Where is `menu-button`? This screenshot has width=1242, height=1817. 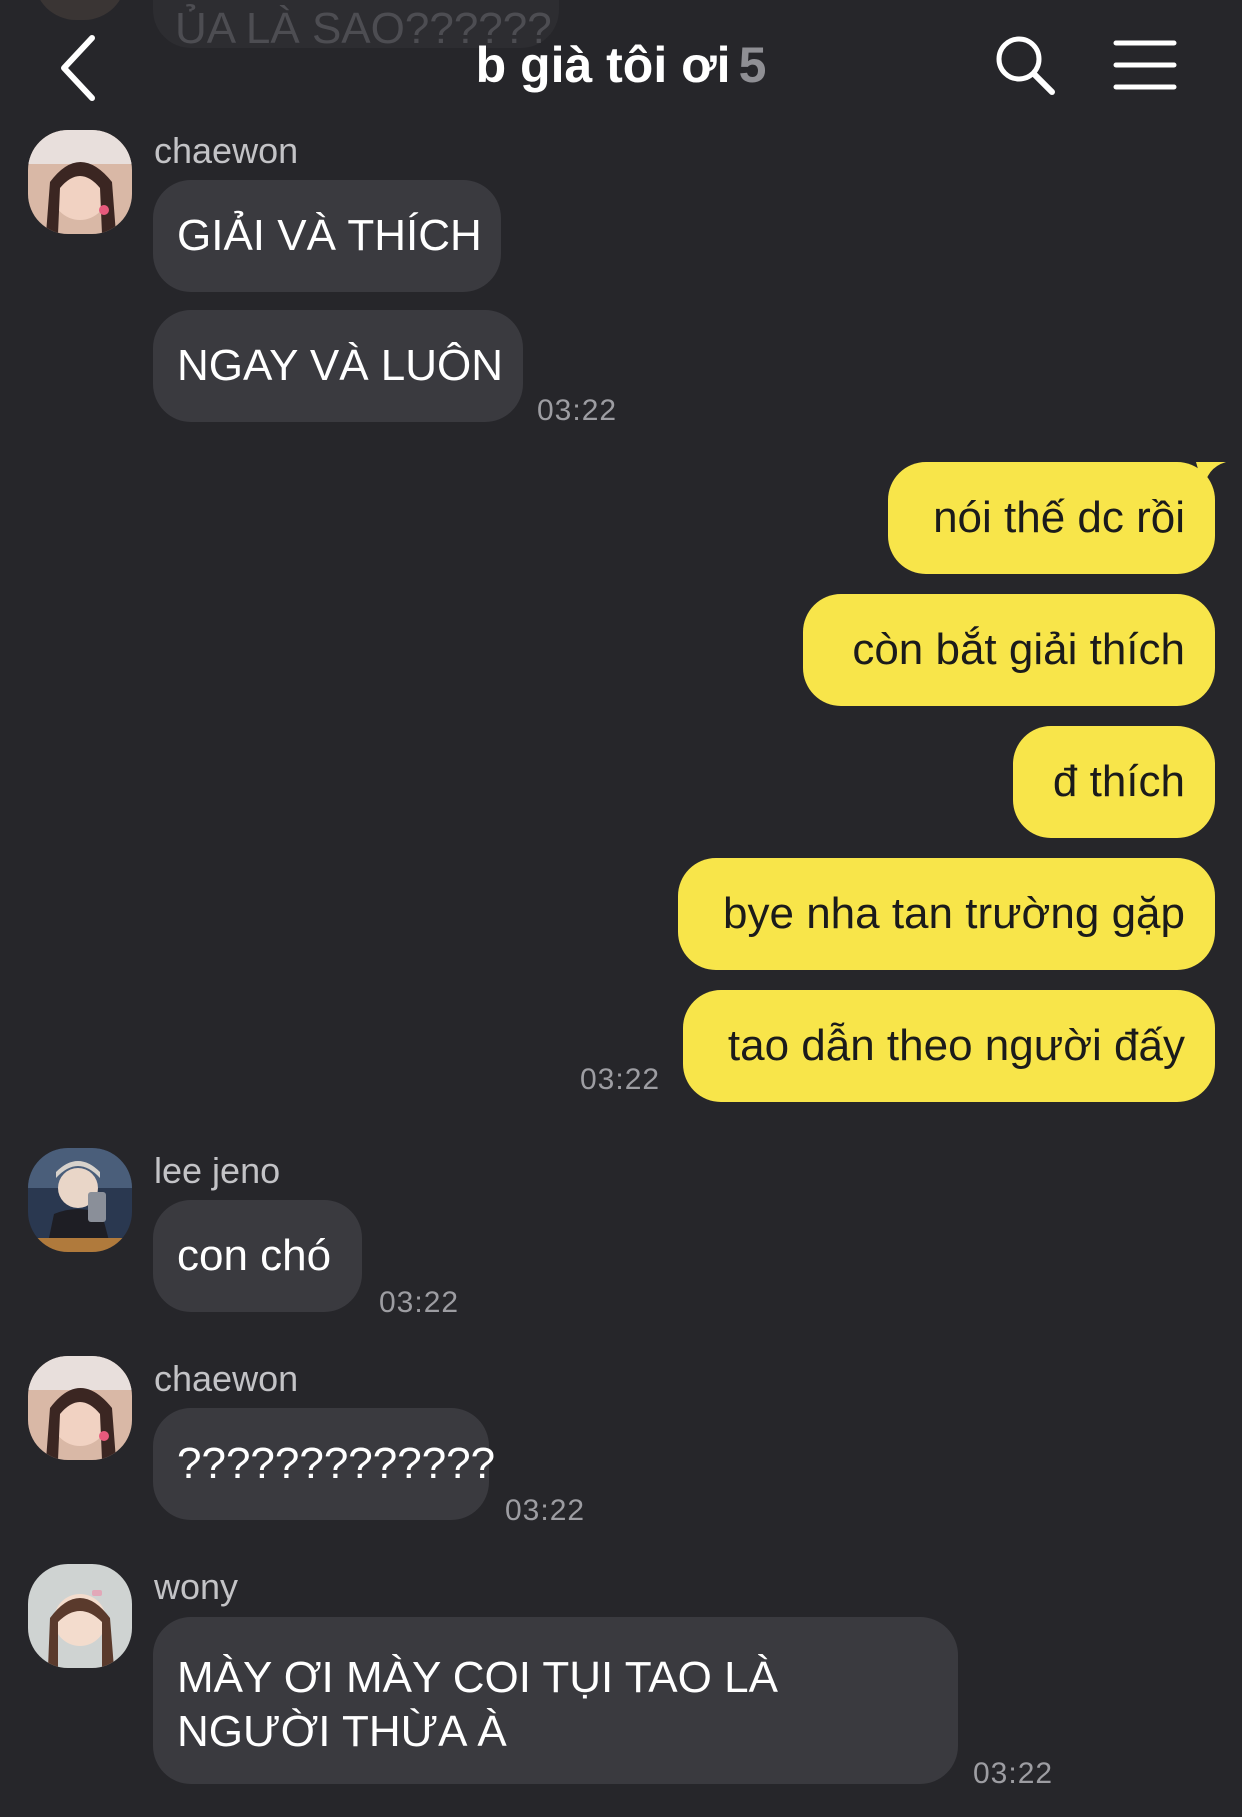 menu-button is located at coordinates (1145, 65).